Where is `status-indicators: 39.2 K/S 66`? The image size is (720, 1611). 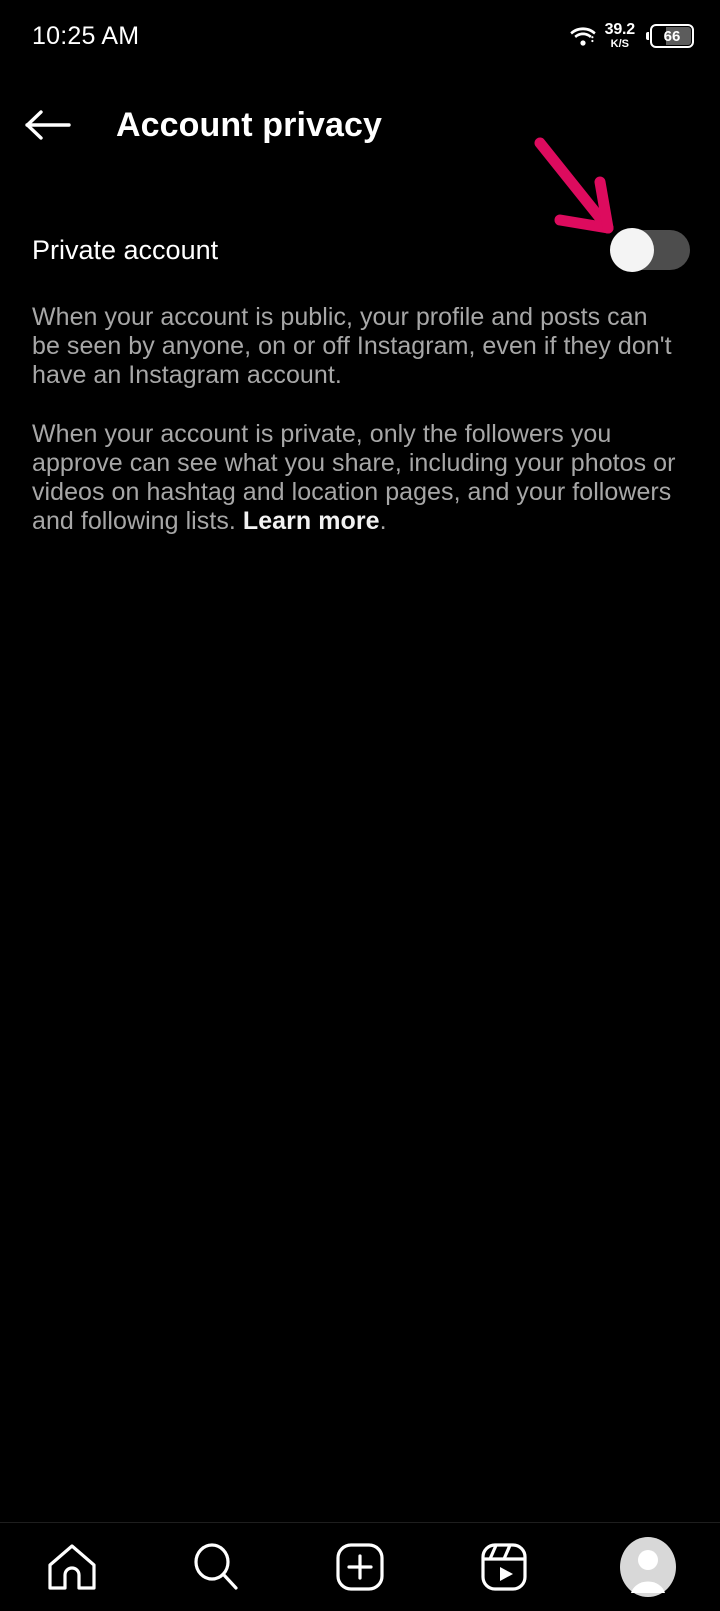 status-indicators: 39.2 K/S 66 is located at coordinates (631, 35).